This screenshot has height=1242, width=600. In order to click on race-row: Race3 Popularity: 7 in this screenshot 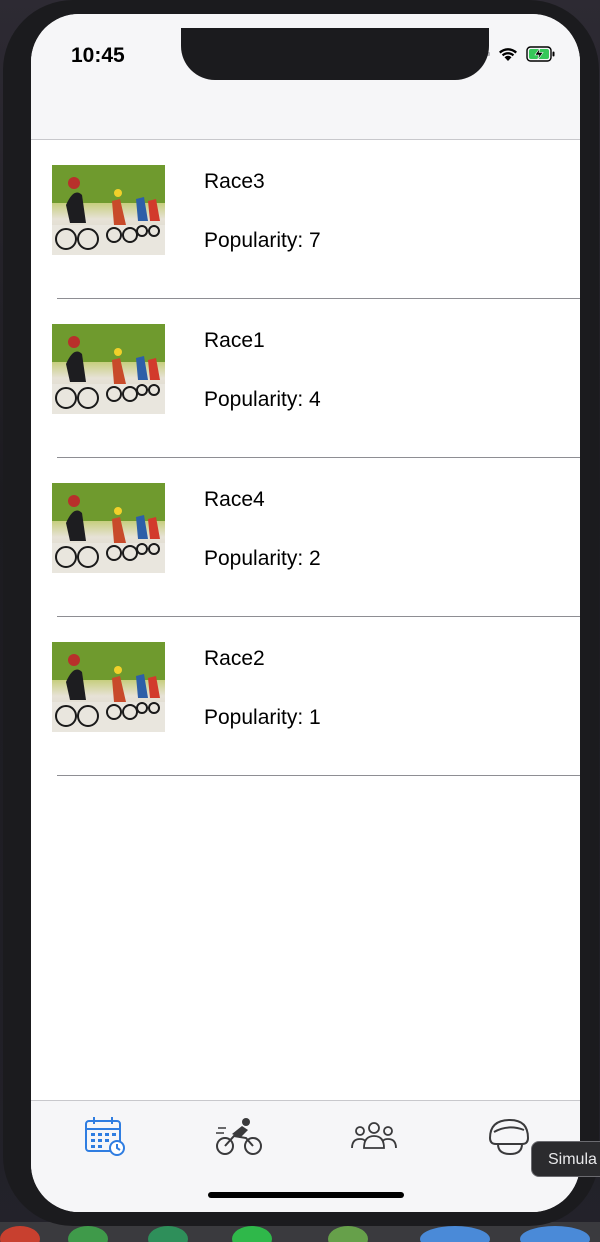, I will do `click(305, 219)`.